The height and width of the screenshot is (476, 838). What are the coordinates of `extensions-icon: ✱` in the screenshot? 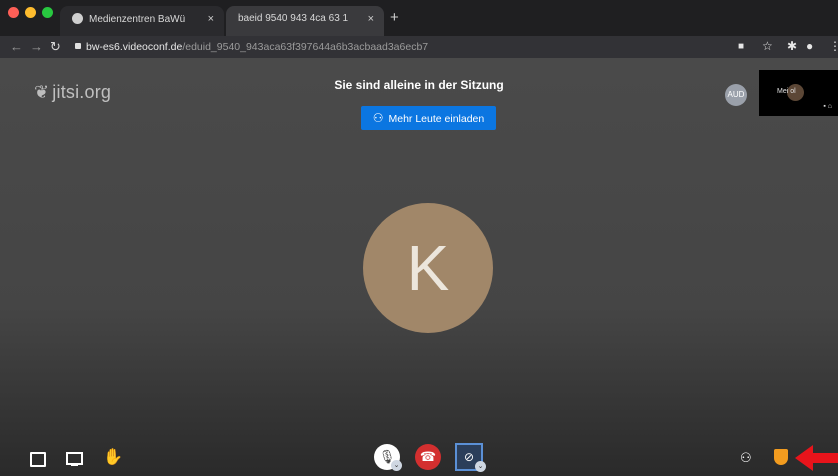 It's located at (792, 46).